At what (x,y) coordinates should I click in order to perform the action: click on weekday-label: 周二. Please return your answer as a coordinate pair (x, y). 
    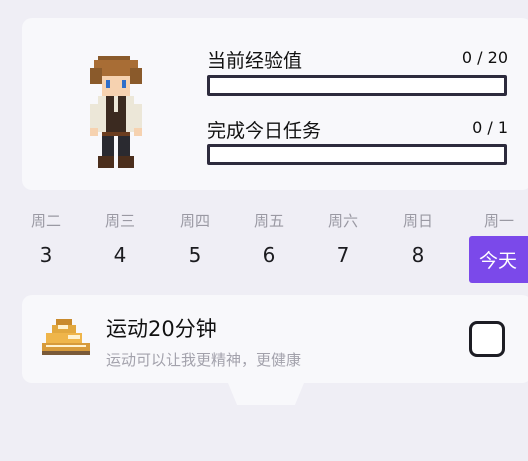
    Looking at the image, I should click on (45, 221).